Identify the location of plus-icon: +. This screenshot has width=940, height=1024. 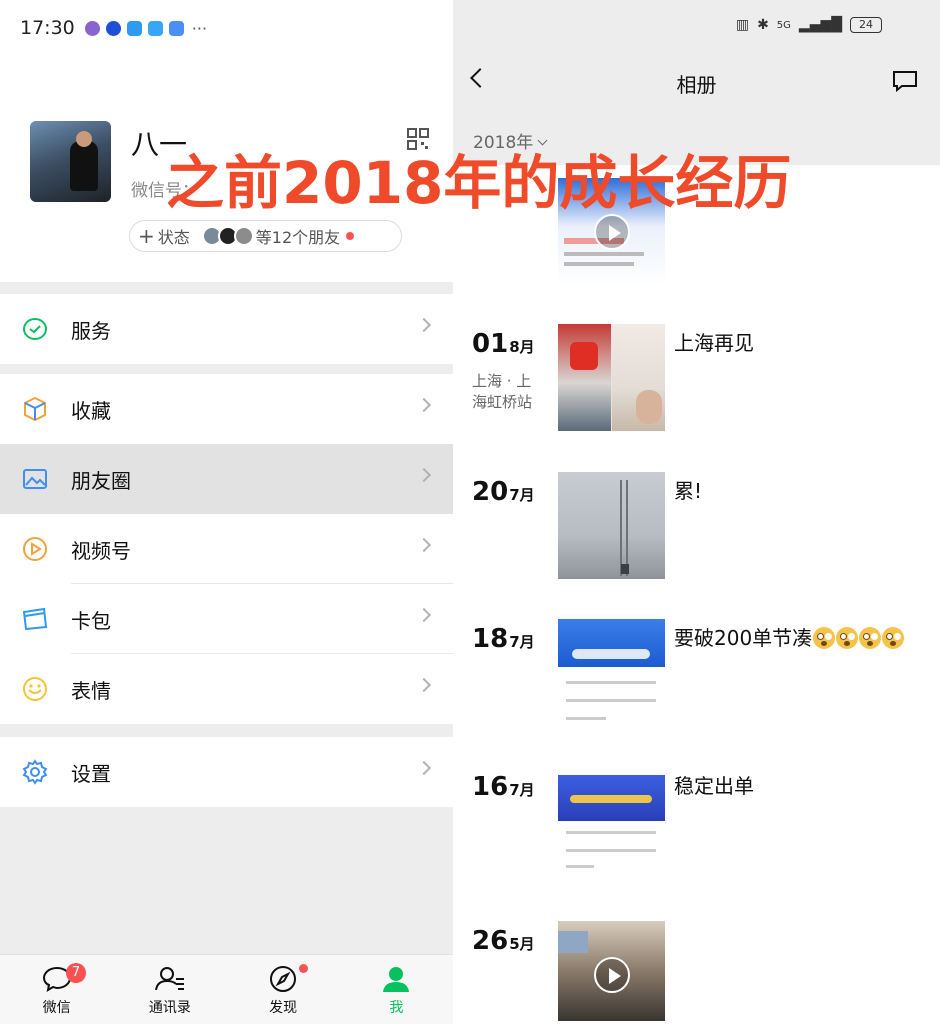
(146, 236).